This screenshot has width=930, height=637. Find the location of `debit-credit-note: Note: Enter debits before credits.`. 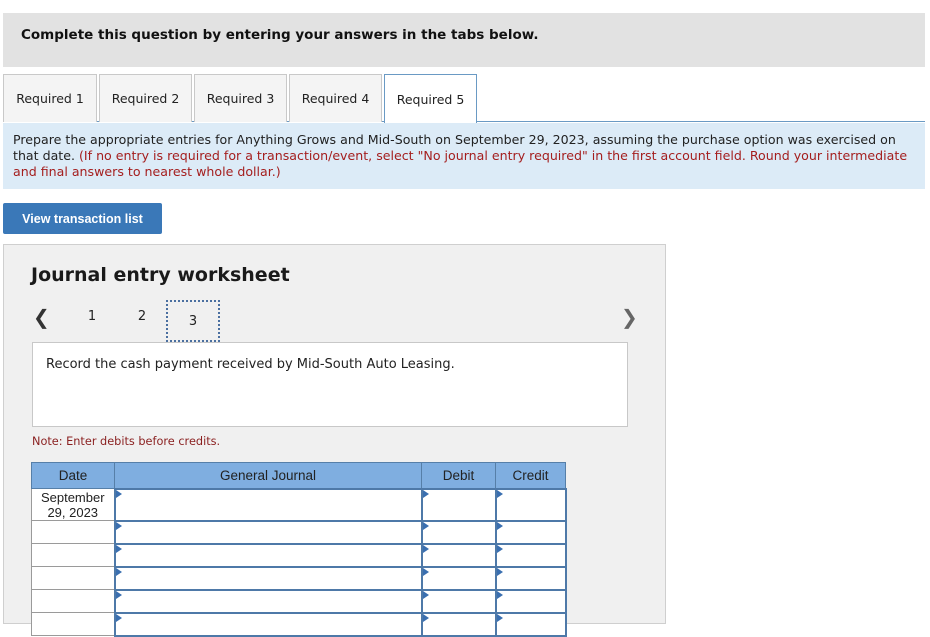

debit-credit-note: Note: Enter debits before credits. is located at coordinates (126, 441).